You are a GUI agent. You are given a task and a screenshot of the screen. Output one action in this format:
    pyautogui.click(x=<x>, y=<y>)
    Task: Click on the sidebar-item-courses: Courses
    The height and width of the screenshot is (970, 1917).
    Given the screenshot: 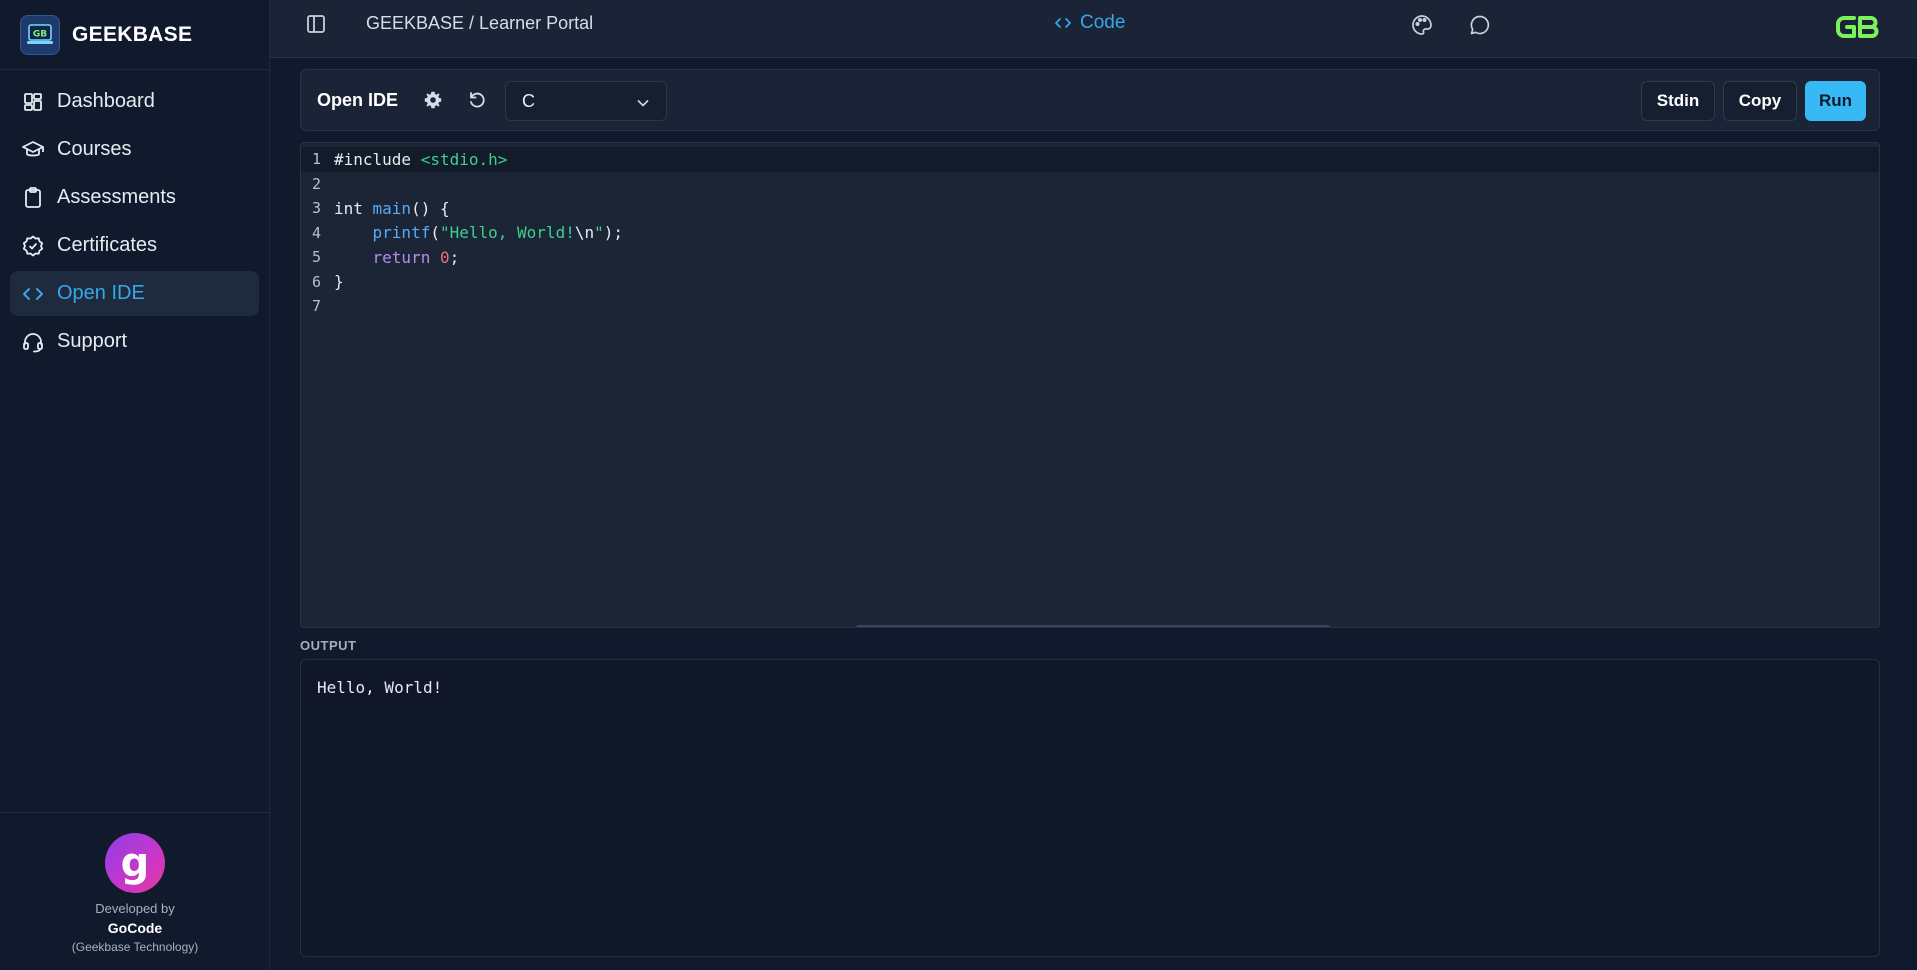 What is the action you would take?
    pyautogui.click(x=134, y=149)
    